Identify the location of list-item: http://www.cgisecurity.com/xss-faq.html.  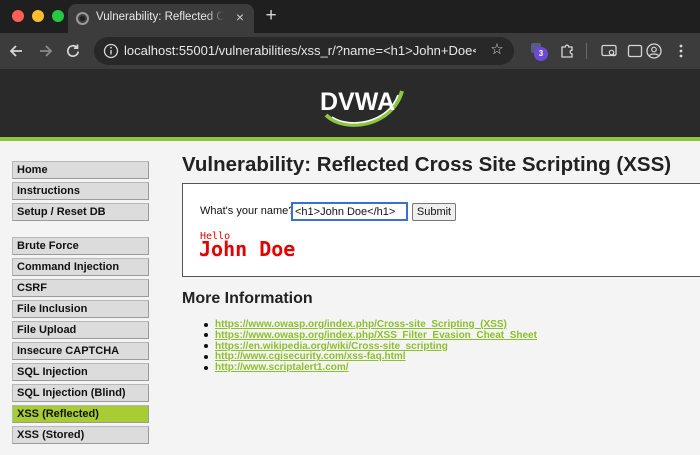
(370, 356).